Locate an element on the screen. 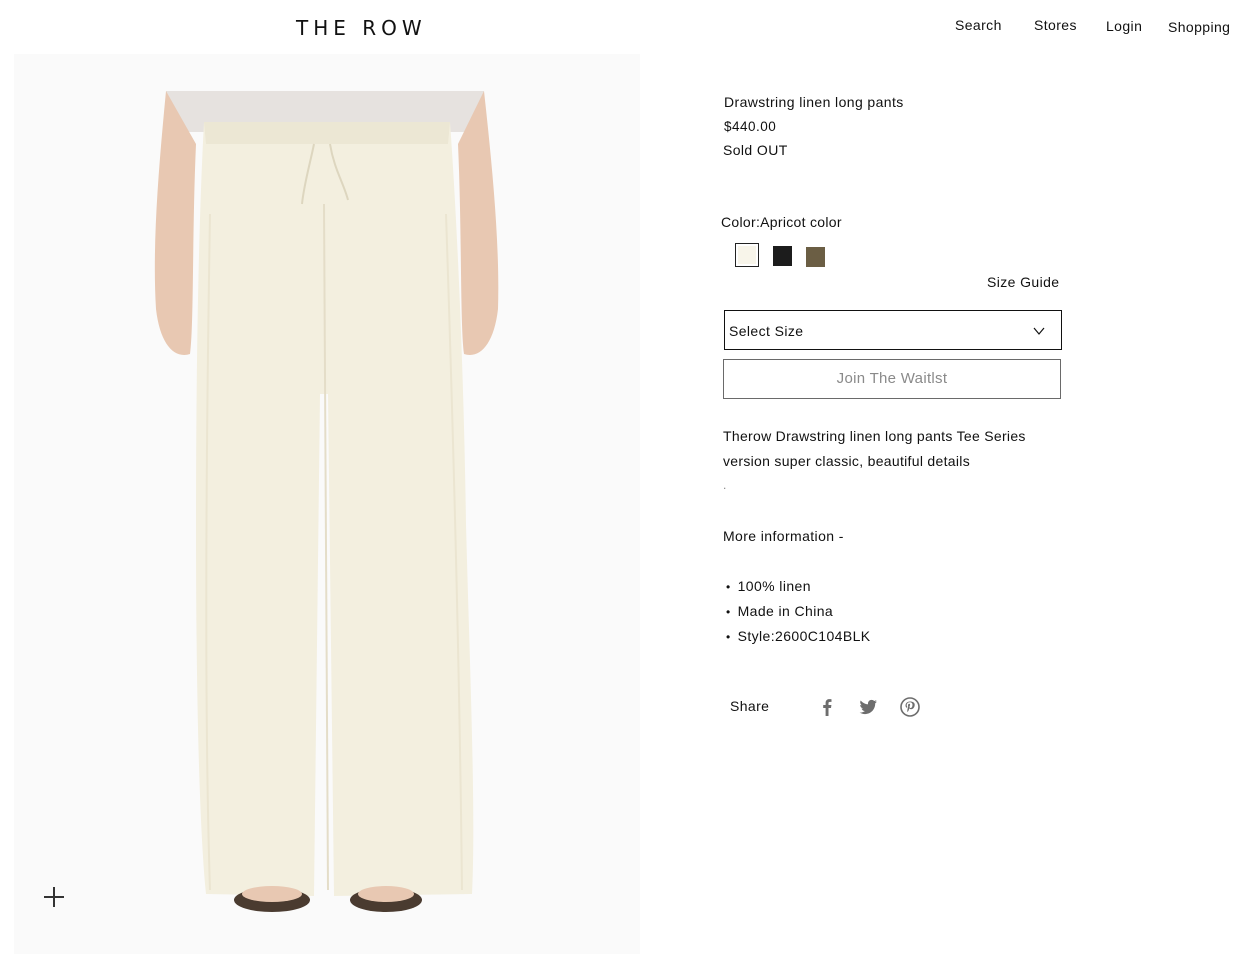 Image resolution: width=1248 pixels, height=976 pixels. swatch-olive is located at coordinates (815, 257).